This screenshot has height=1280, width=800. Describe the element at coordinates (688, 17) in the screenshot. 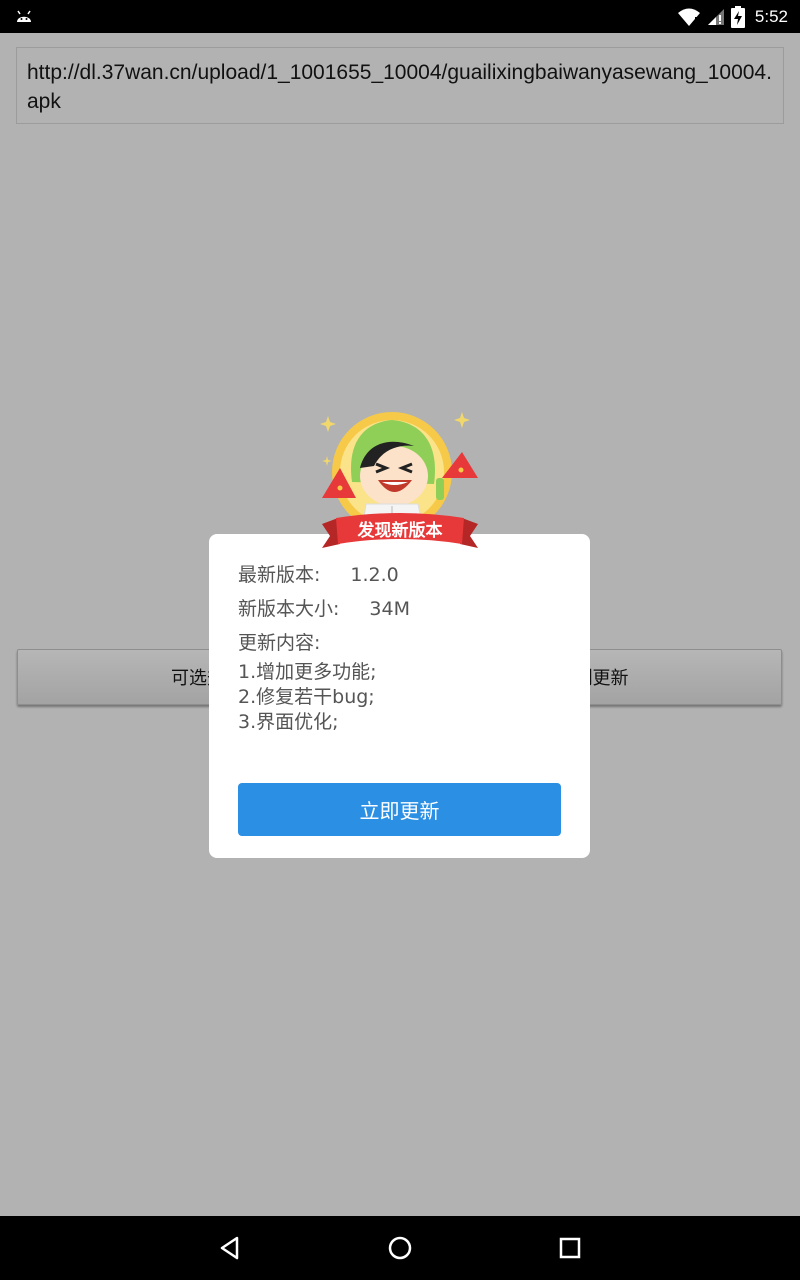

I see `wifi-icon` at that location.